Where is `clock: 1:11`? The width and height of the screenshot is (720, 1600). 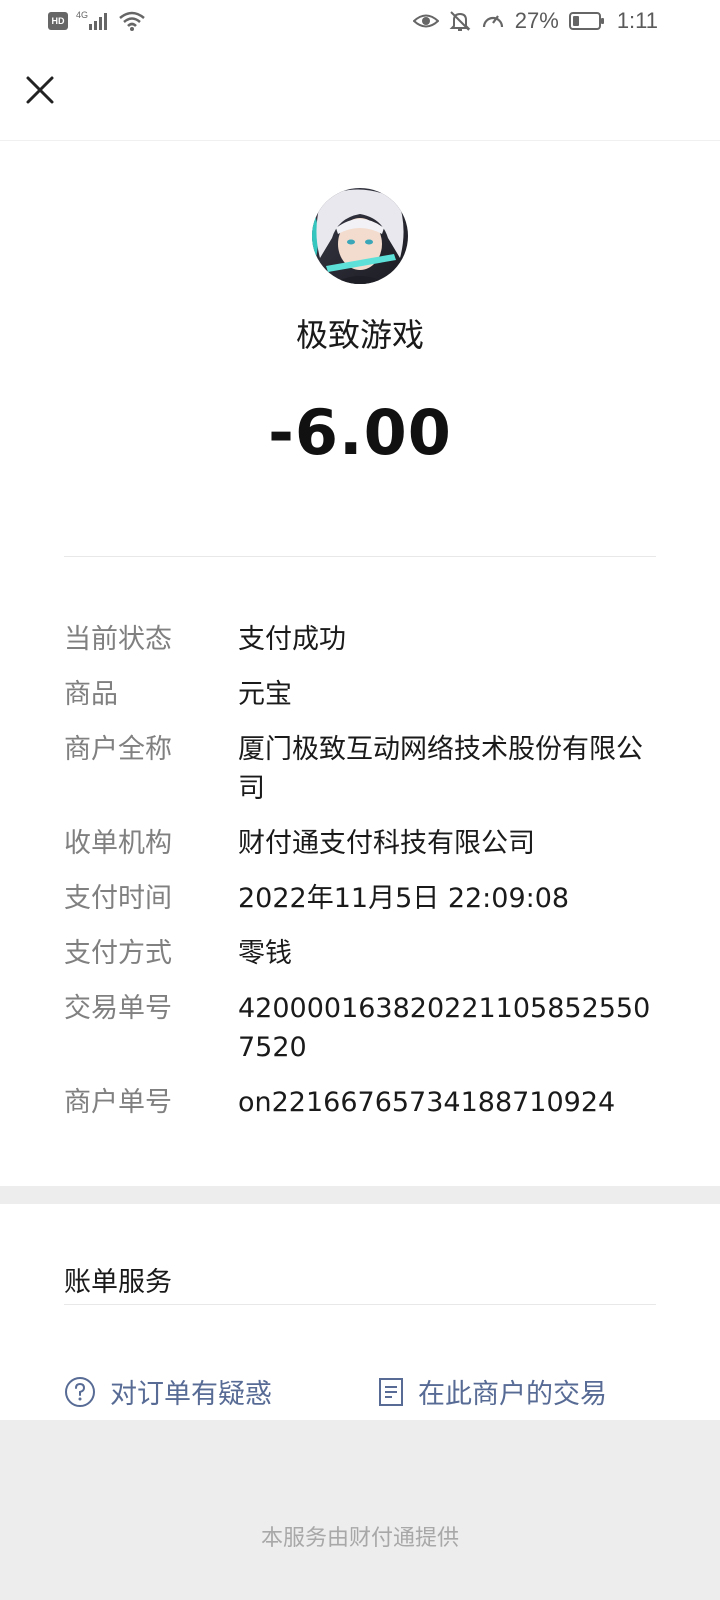 clock: 1:11 is located at coordinates (637, 20).